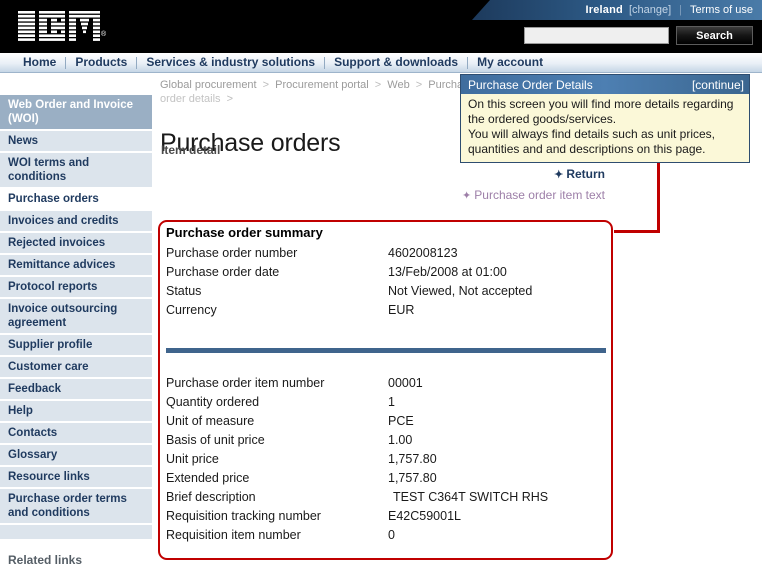  Describe the element at coordinates (605, 84) in the screenshot. I see `tooltip-title-bar: Purchase Order Details [continue]` at that location.